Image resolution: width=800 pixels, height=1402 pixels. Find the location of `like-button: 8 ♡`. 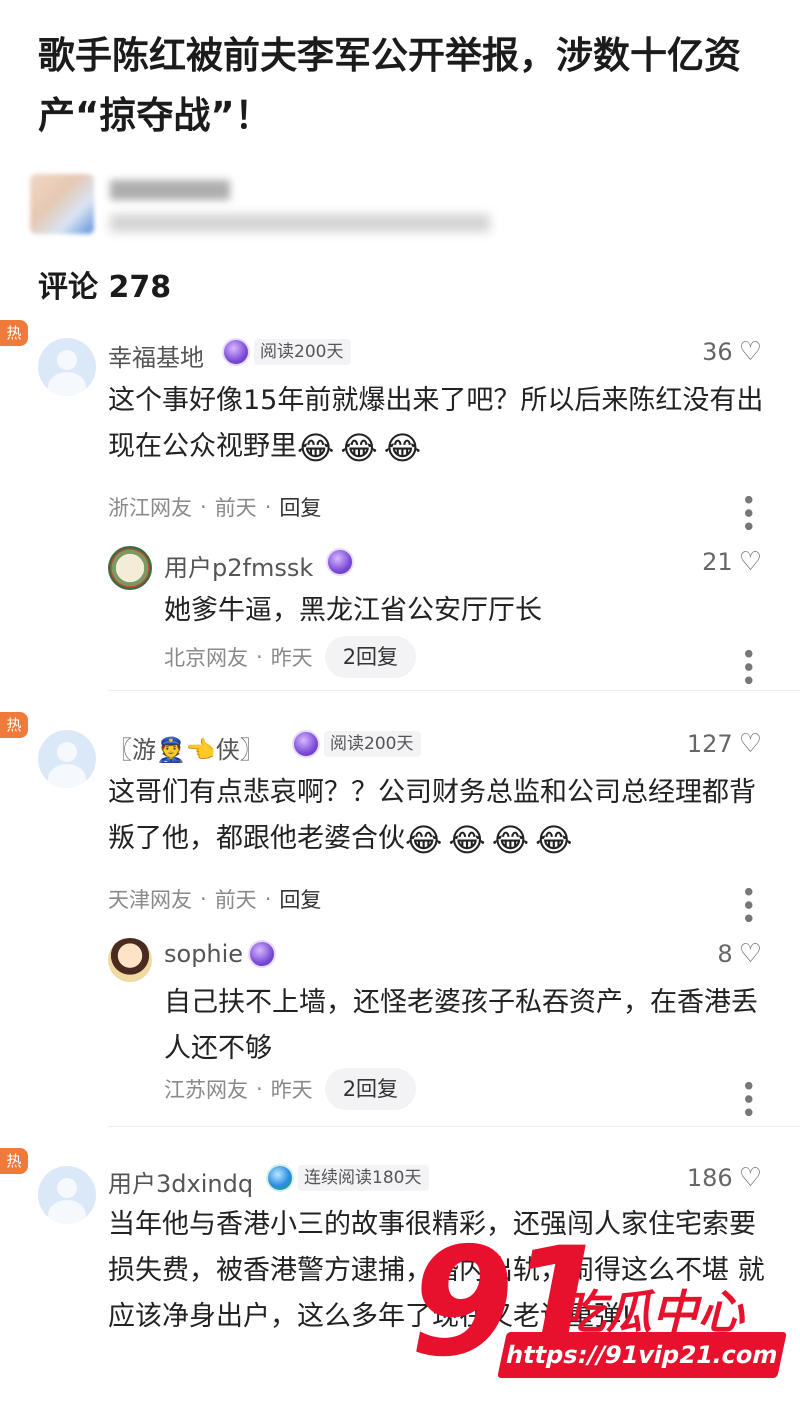

like-button: 8 ♡ is located at coordinates (739, 954).